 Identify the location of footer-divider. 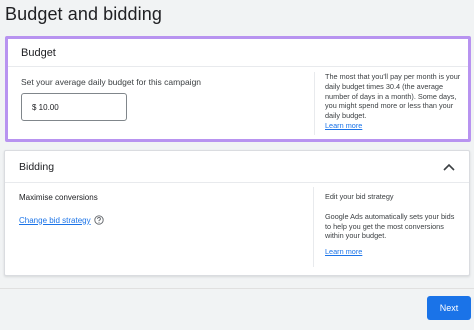
(237, 288).